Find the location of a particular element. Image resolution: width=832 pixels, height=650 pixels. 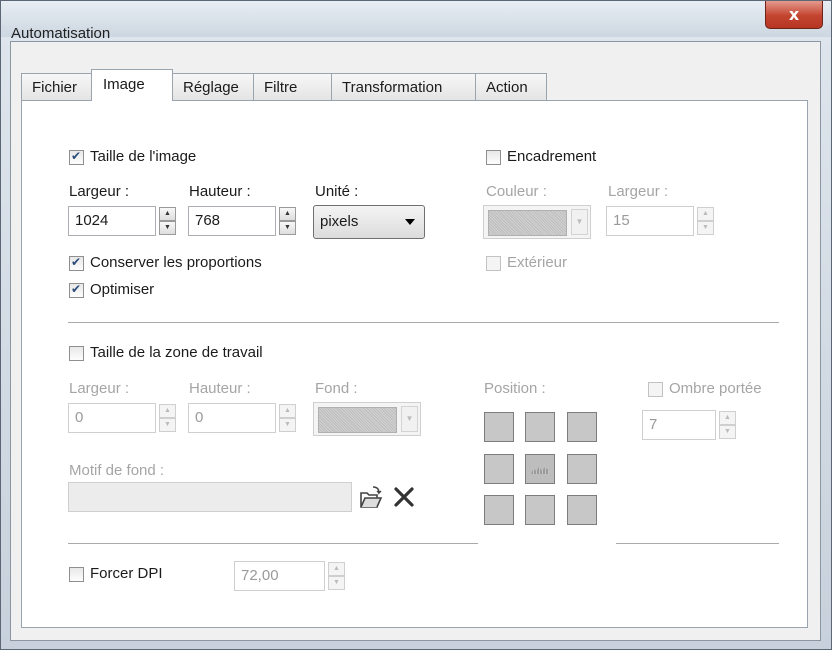

image-height-input: 768 is located at coordinates (232, 221).